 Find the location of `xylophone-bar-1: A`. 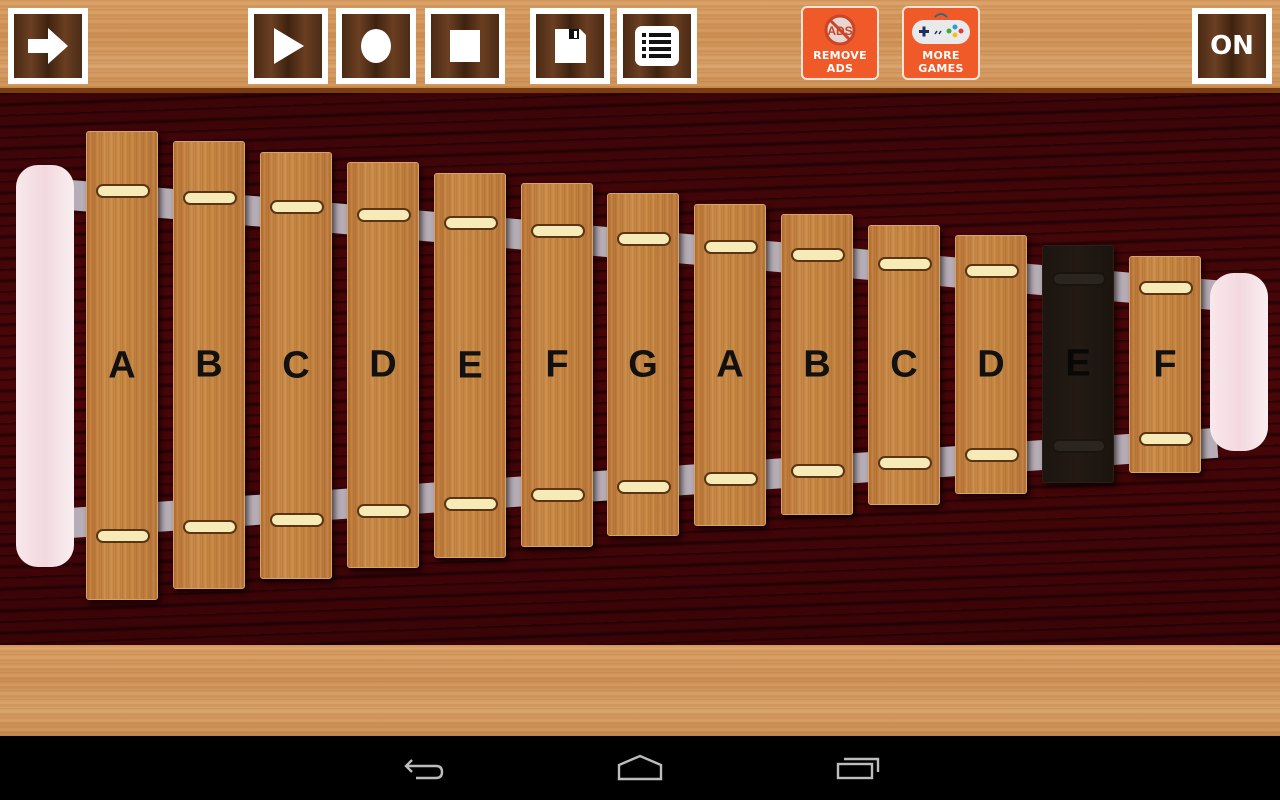

xylophone-bar-1: A is located at coordinates (122, 365).